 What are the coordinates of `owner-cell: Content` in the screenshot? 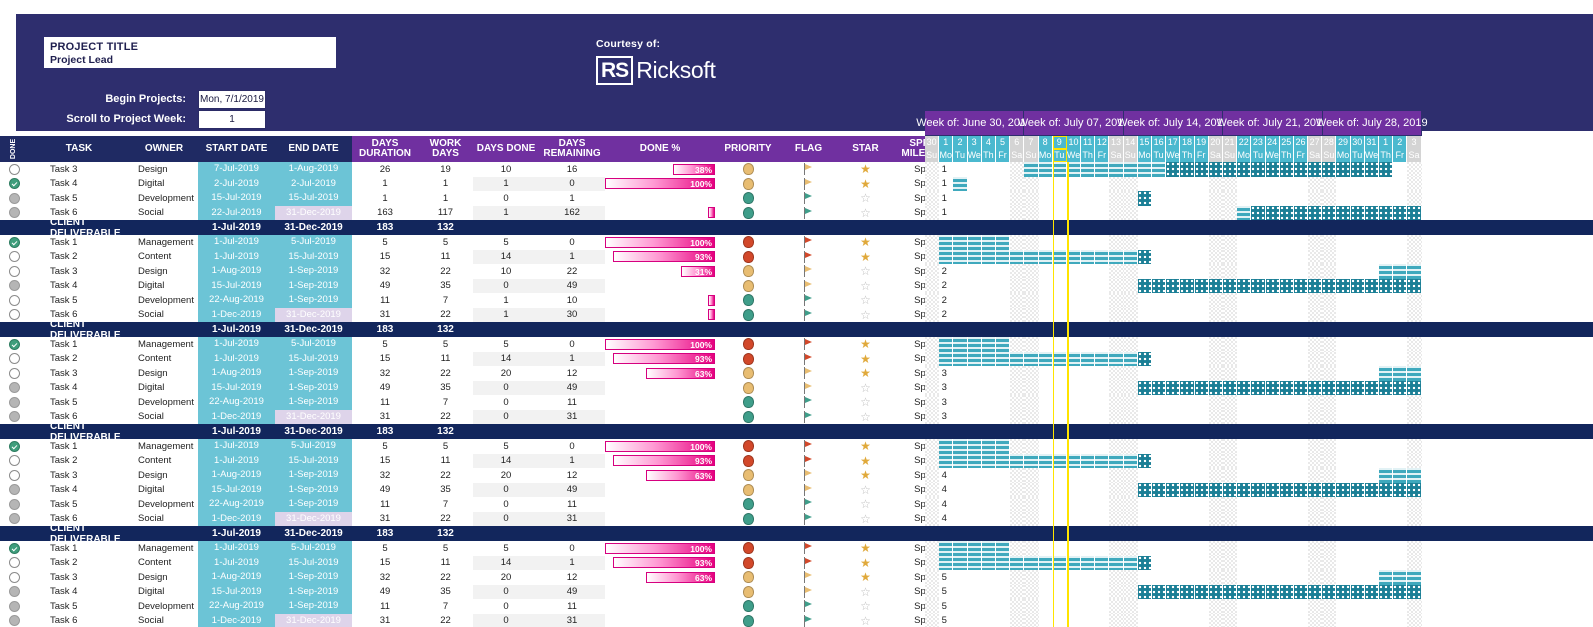 It's located at (164, 359).